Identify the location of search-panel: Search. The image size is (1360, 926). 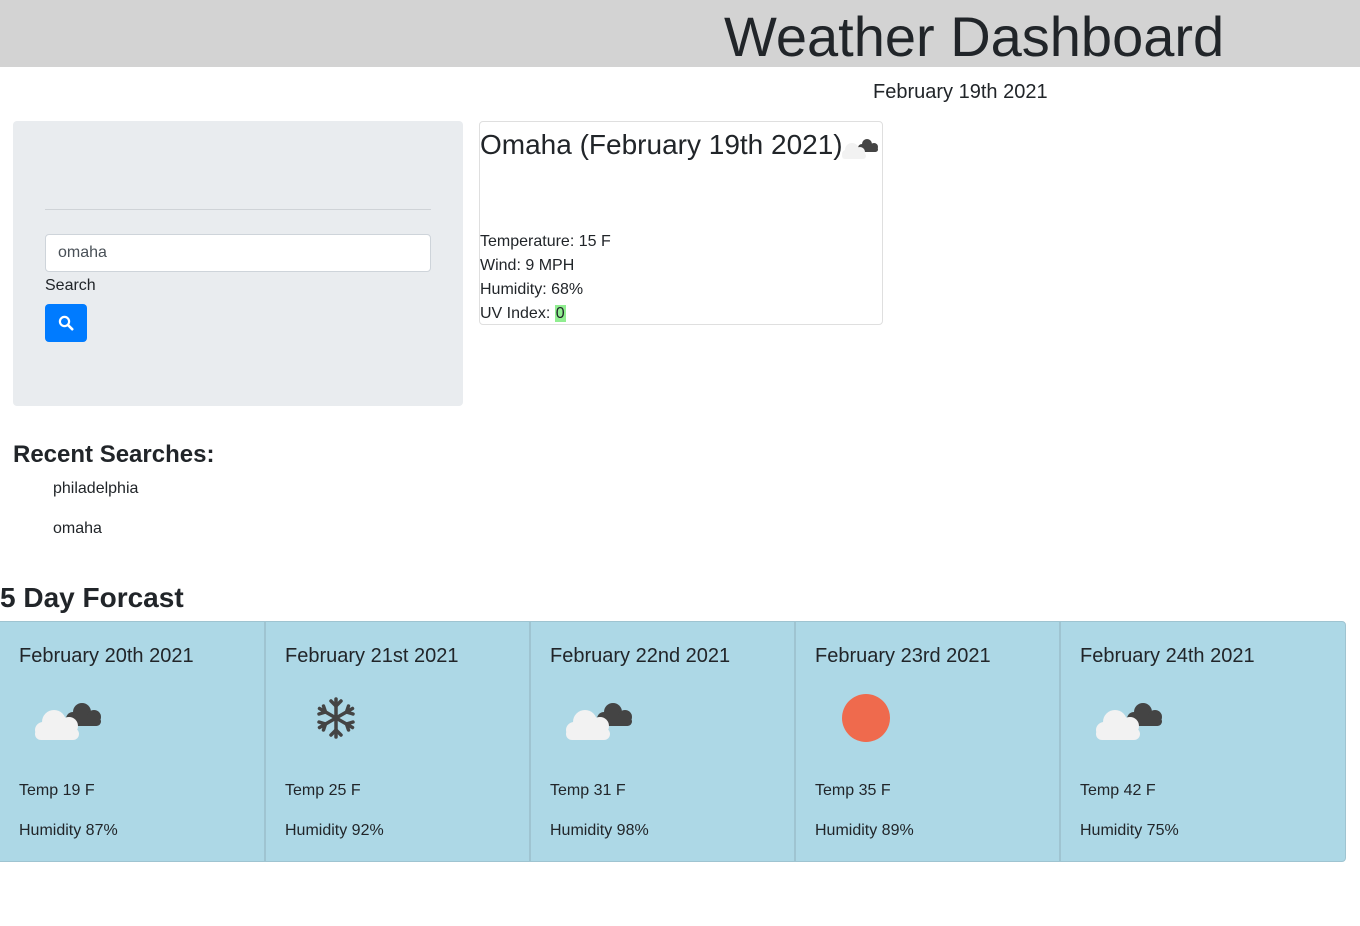
(238, 263).